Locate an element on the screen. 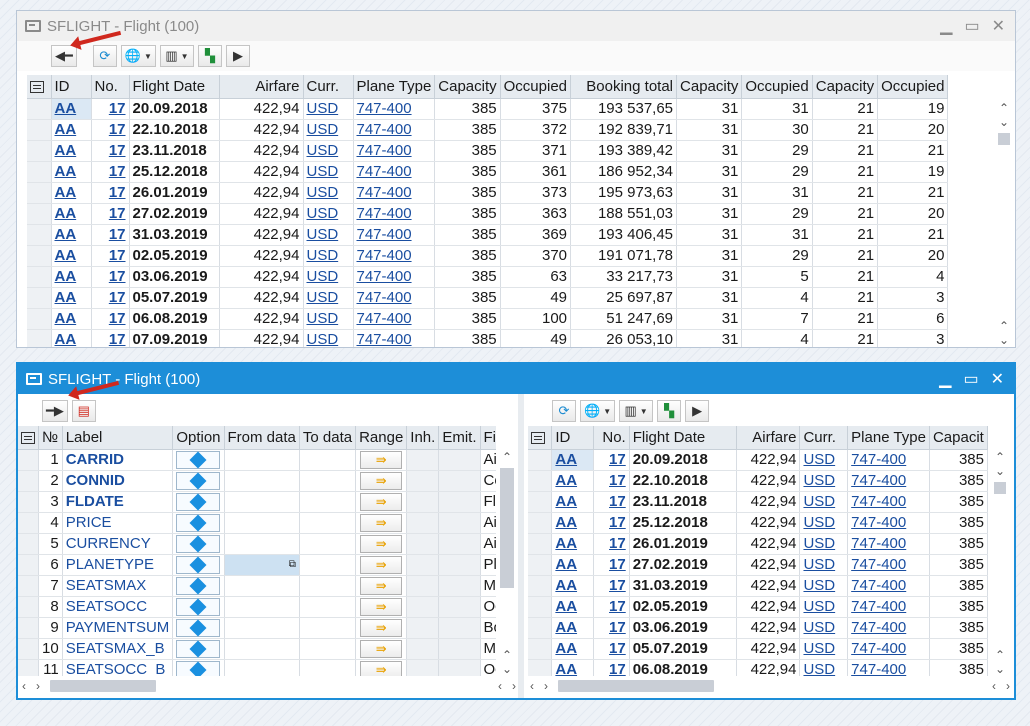  column-header: Range is located at coordinates (381, 438).